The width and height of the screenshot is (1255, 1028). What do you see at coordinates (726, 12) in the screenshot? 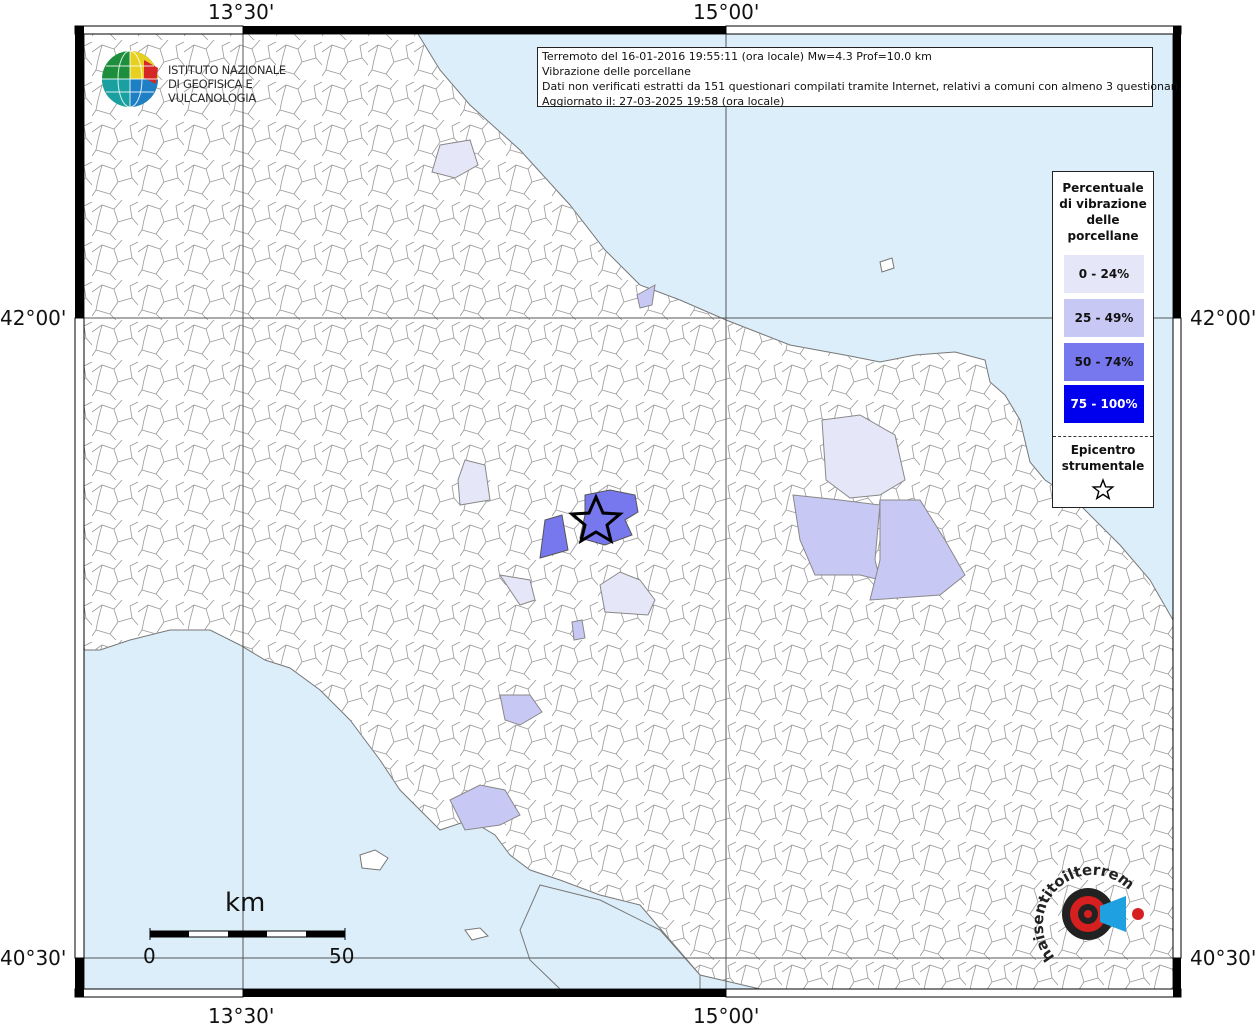
I see `lon-label-top-2: 15°00'` at bounding box center [726, 12].